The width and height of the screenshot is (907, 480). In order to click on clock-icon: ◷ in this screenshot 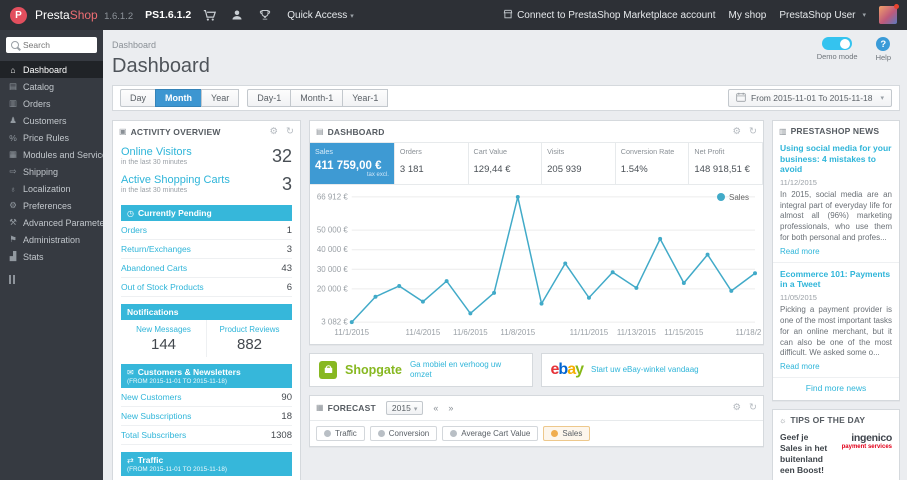, I will do `click(130, 213)`.